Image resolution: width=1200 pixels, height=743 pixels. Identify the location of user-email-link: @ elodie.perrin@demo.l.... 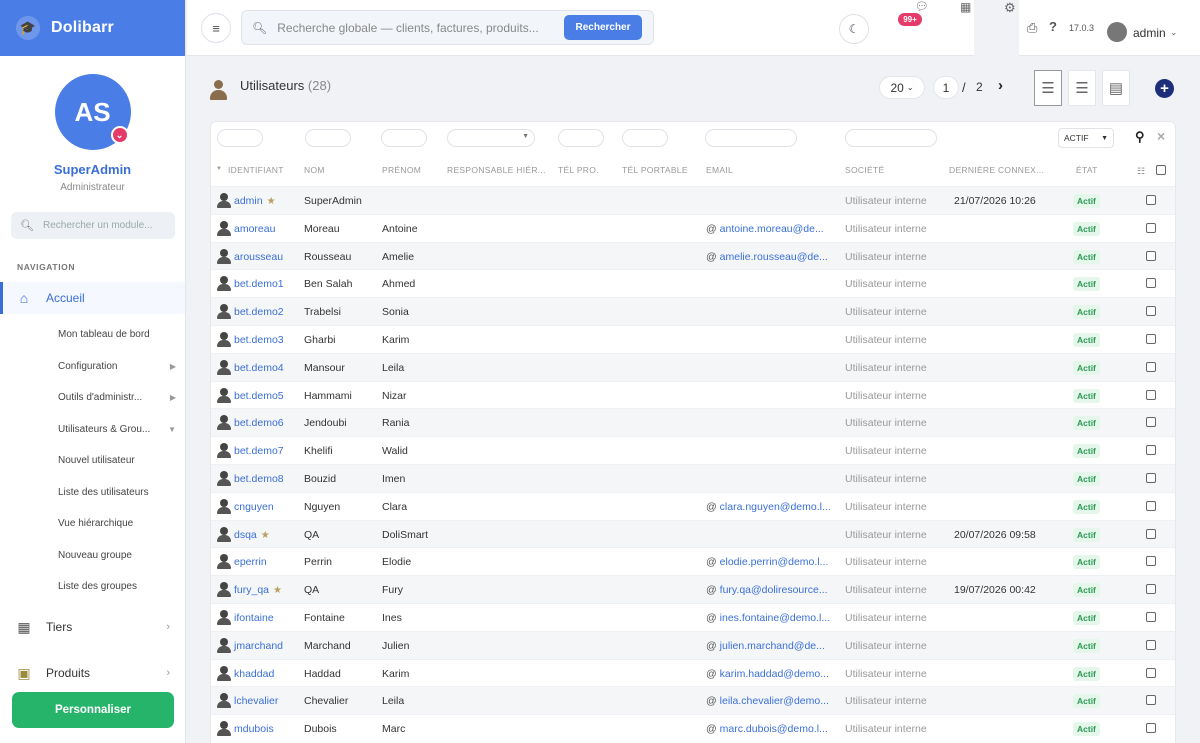
(767, 562).